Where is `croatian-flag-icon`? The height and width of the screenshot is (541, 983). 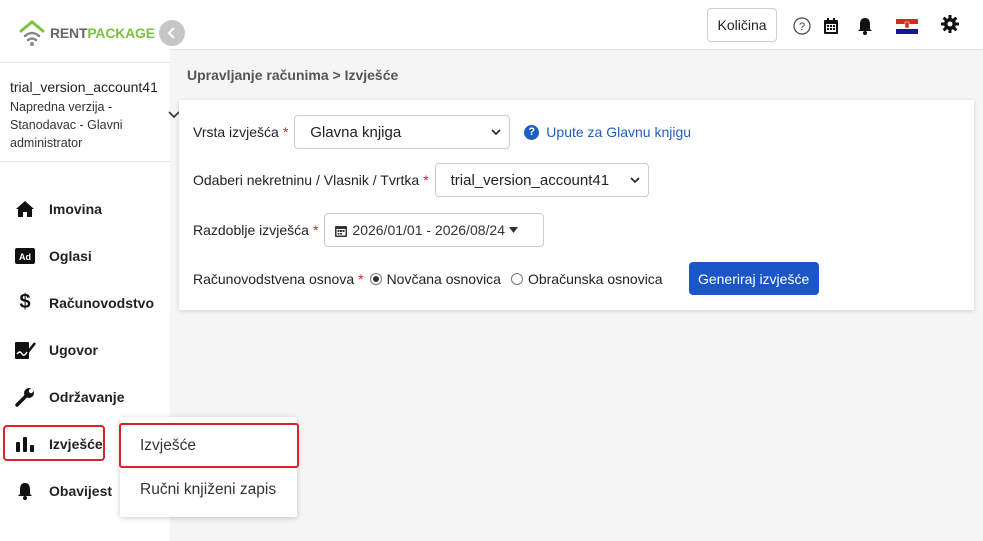 croatian-flag-icon is located at coordinates (907, 26).